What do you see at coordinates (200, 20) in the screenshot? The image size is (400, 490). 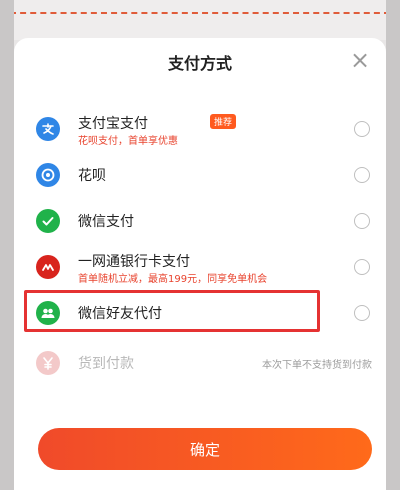 I see `background-strip` at bounding box center [200, 20].